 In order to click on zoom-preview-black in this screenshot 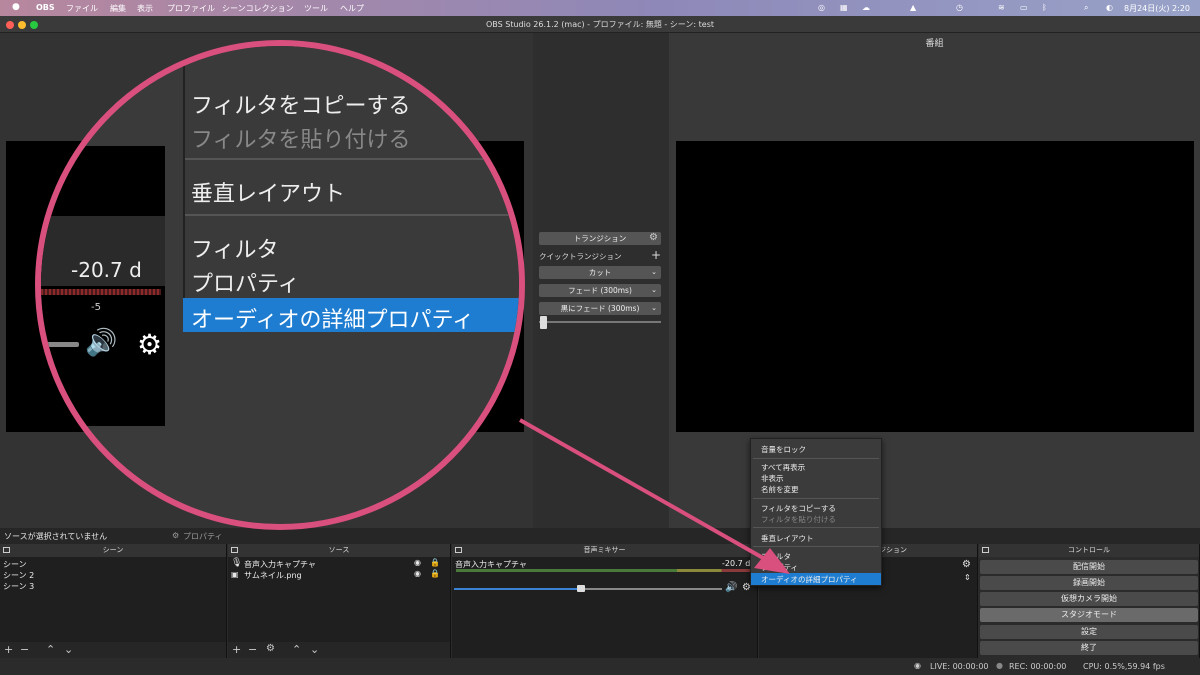, I will do `click(103, 286)`.